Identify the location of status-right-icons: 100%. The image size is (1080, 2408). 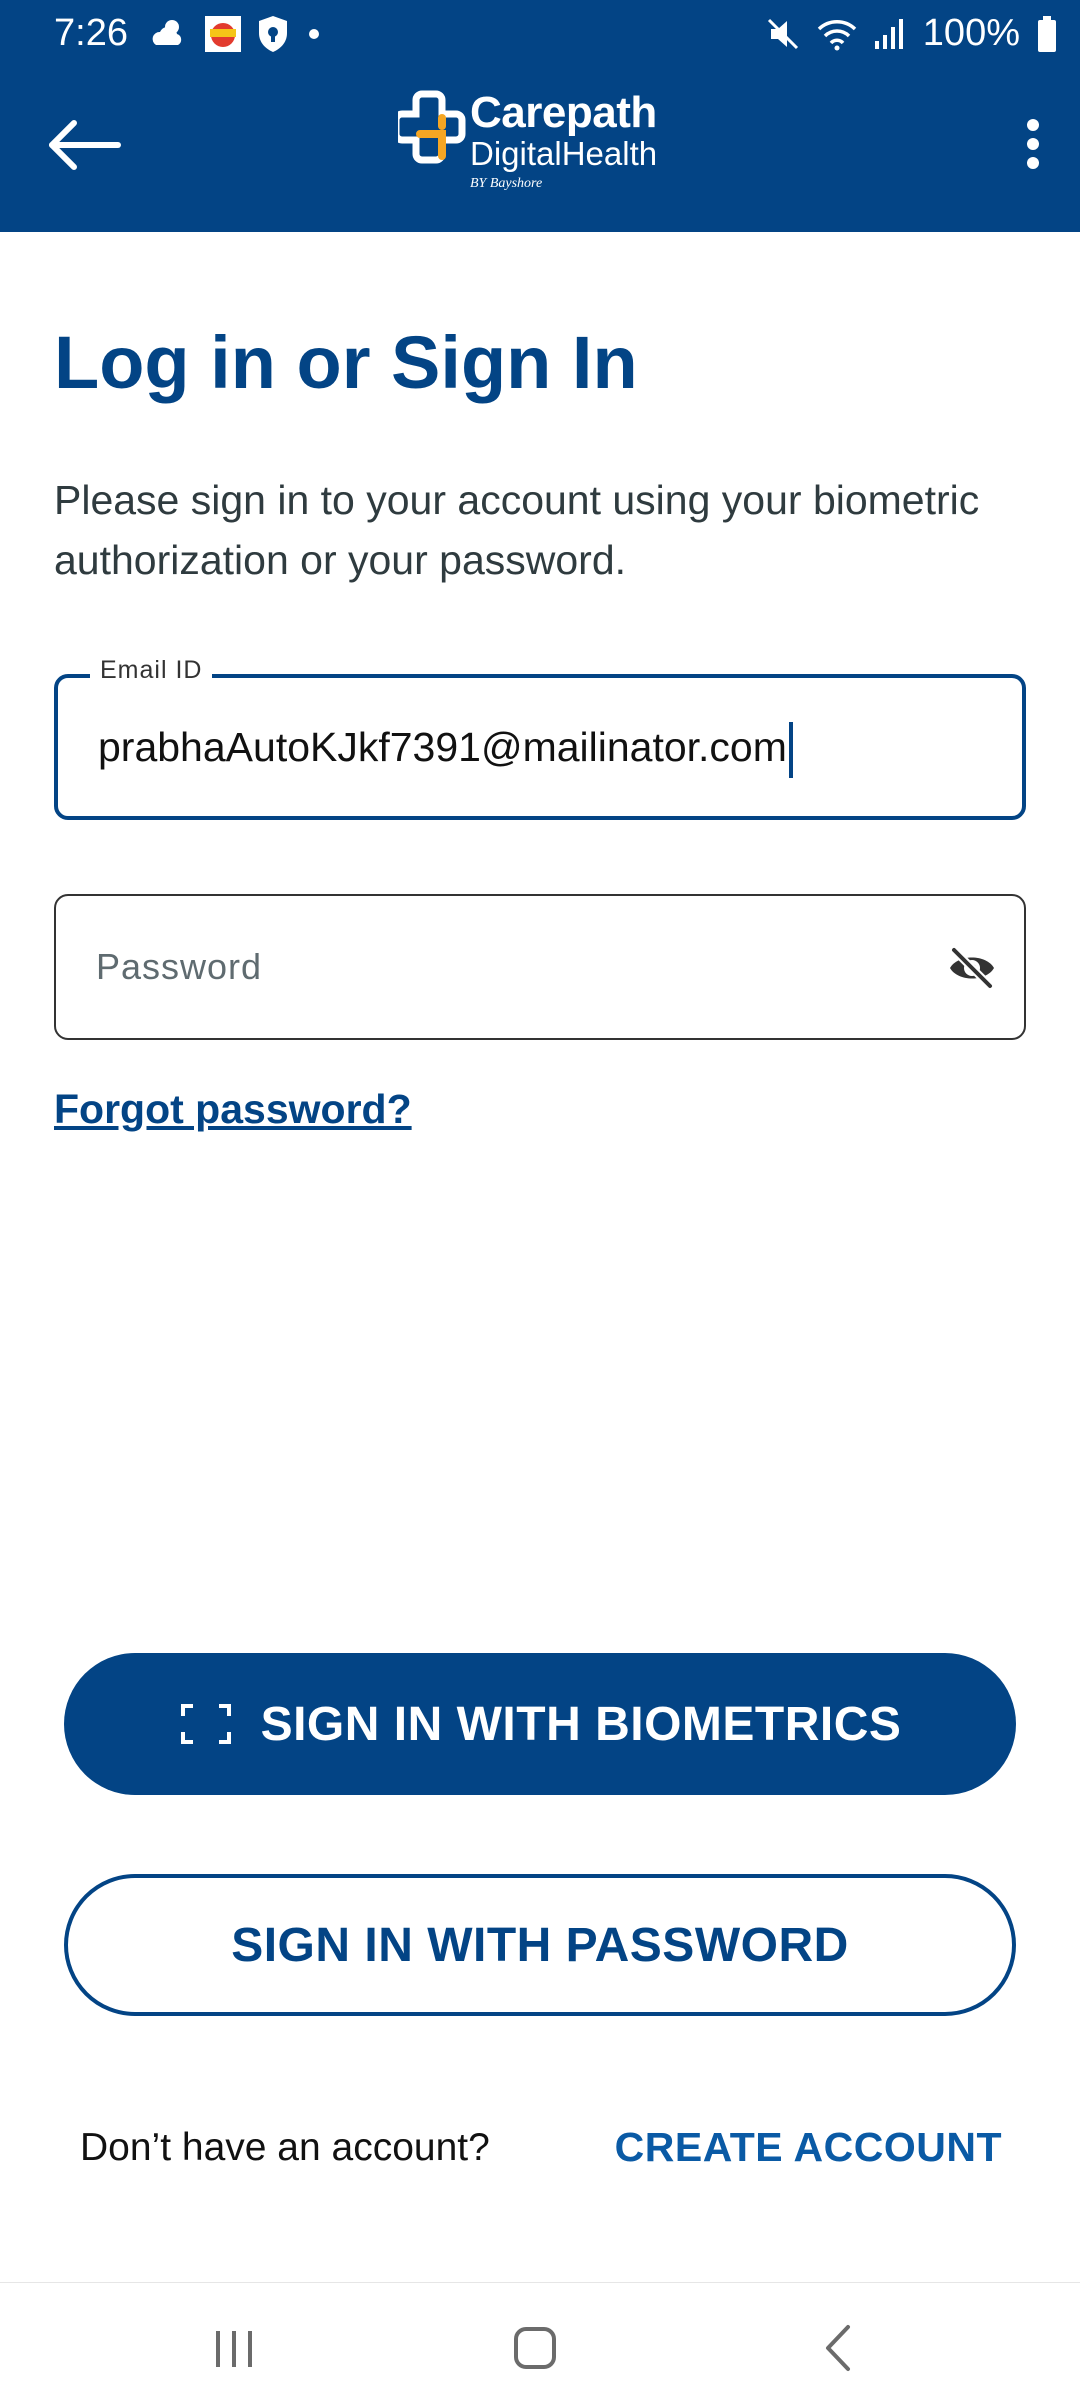
(911, 33).